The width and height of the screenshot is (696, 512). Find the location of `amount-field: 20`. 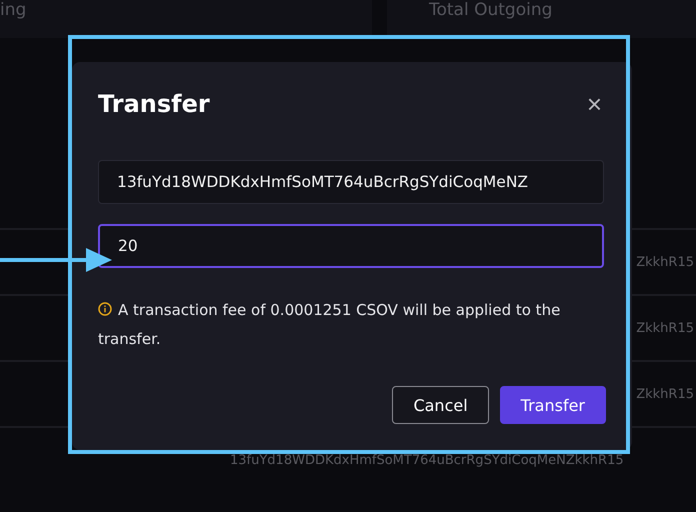

amount-field: 20 is located at coordinates (351, 246).